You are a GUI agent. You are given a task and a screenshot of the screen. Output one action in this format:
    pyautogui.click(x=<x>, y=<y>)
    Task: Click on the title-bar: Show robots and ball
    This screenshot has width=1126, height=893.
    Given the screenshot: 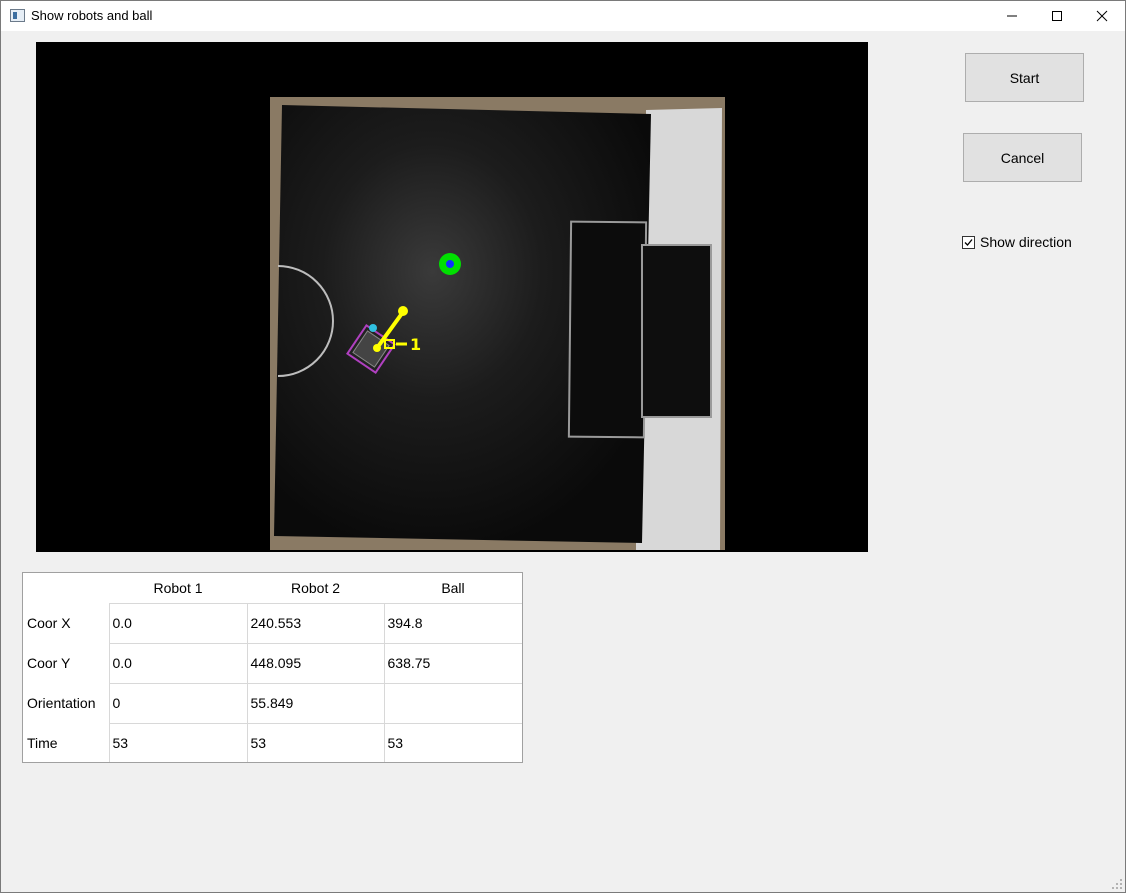 What is the action you would take?
    pyautogui.click(x=563, y=16)
    